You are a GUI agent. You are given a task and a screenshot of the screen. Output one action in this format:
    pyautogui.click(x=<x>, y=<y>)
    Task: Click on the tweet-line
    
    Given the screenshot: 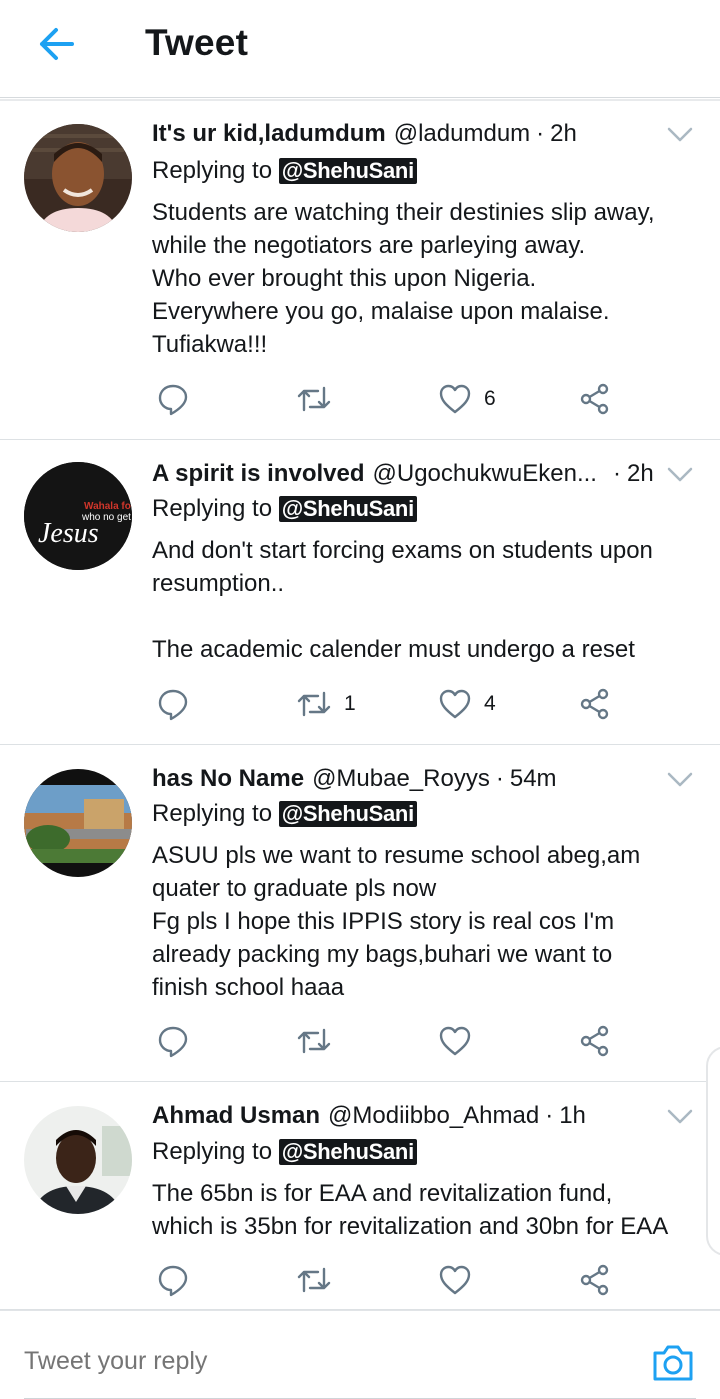 What is the action you would take?
    pyautogui.click(x=427, y=616)
    